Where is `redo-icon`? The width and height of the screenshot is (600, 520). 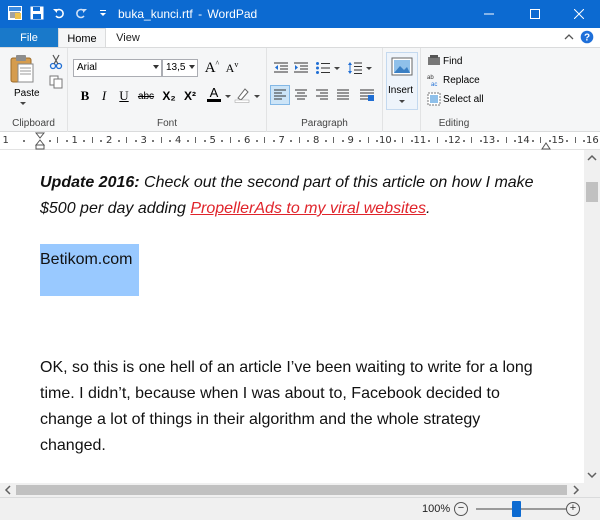 redo-icon is located at coordinates (81, 13).